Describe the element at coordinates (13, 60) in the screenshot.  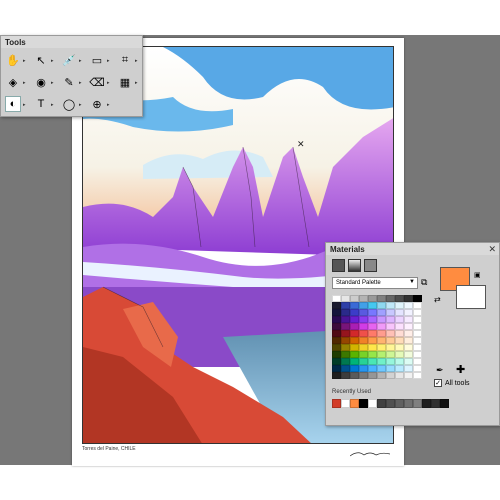
I see `pan-tool: ✋` at that location.